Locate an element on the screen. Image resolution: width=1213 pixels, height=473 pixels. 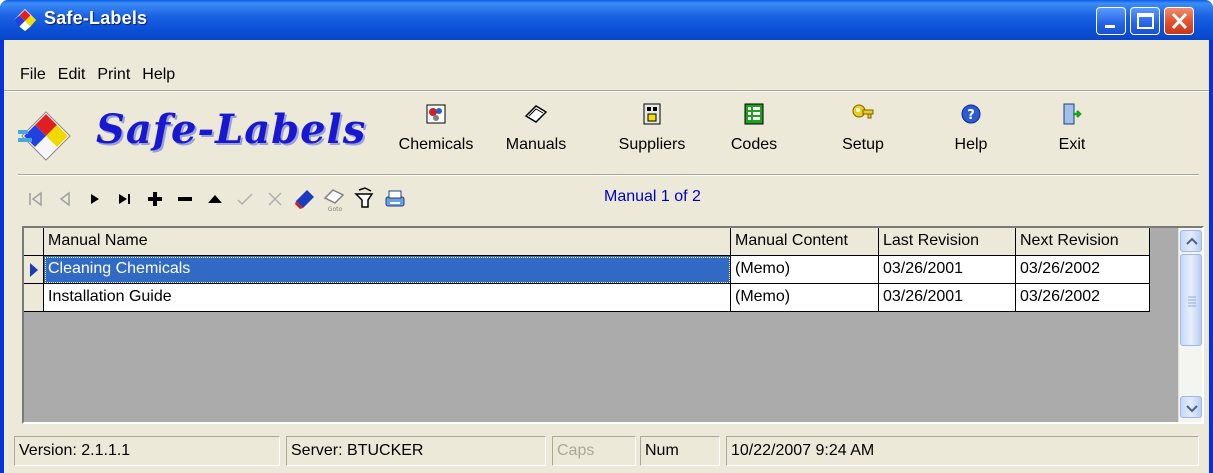
column-header-manual-name: Manual Name is located at coordinates (387, 242).